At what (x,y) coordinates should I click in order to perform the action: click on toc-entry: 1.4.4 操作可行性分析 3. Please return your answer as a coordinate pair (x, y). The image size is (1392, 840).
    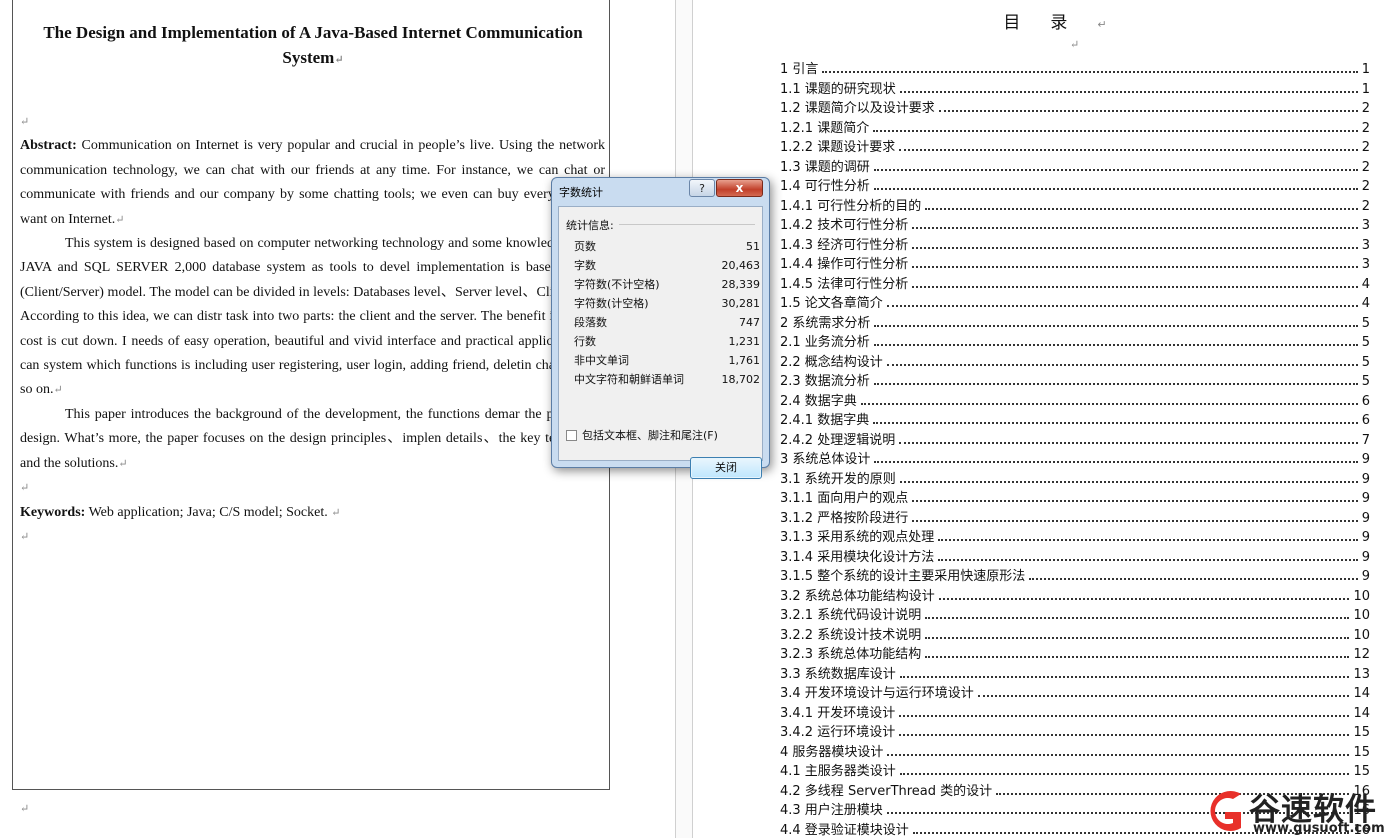
    Looking at the image, I should click on (1075, 265).